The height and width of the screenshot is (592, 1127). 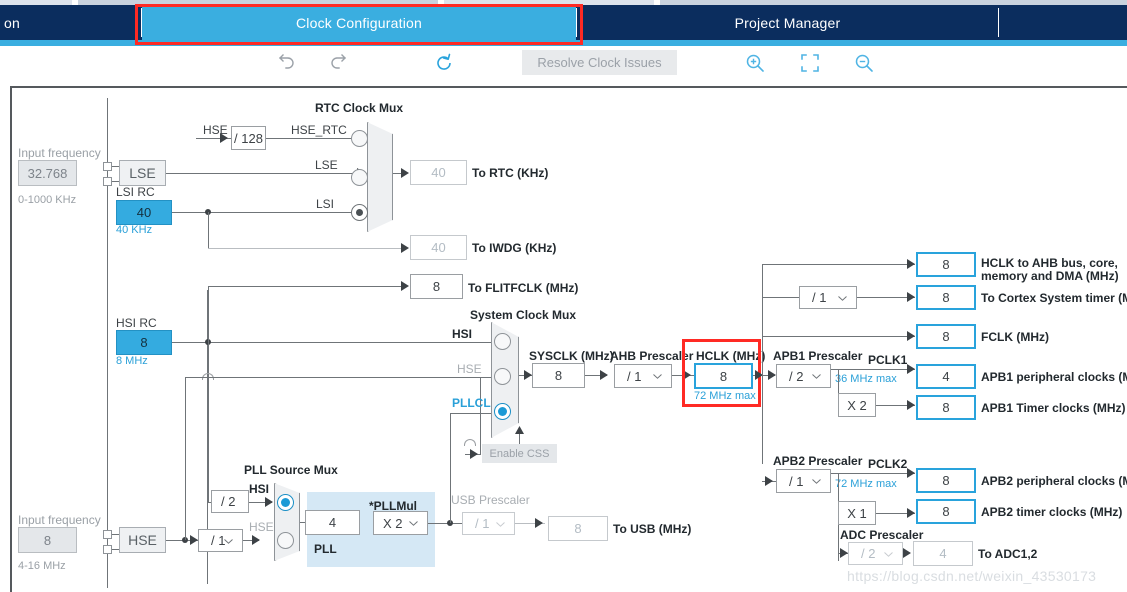 I want to click on cortex-prescaler-select: / 1, so click(x=828, y=297).